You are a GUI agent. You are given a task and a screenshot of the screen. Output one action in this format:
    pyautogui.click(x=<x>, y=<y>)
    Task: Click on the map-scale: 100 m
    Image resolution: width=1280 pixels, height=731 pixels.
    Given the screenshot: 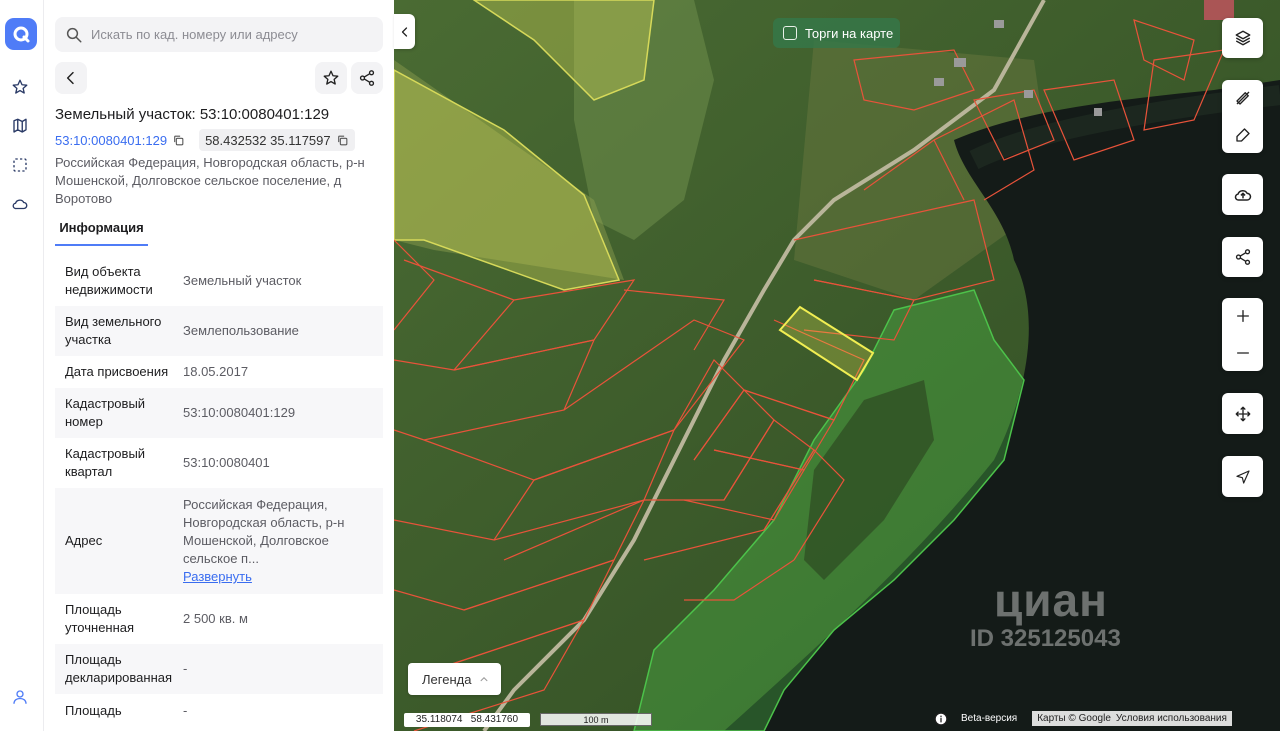 What is the action you would take?
    pyautogui.click(x=596, y=719)
    